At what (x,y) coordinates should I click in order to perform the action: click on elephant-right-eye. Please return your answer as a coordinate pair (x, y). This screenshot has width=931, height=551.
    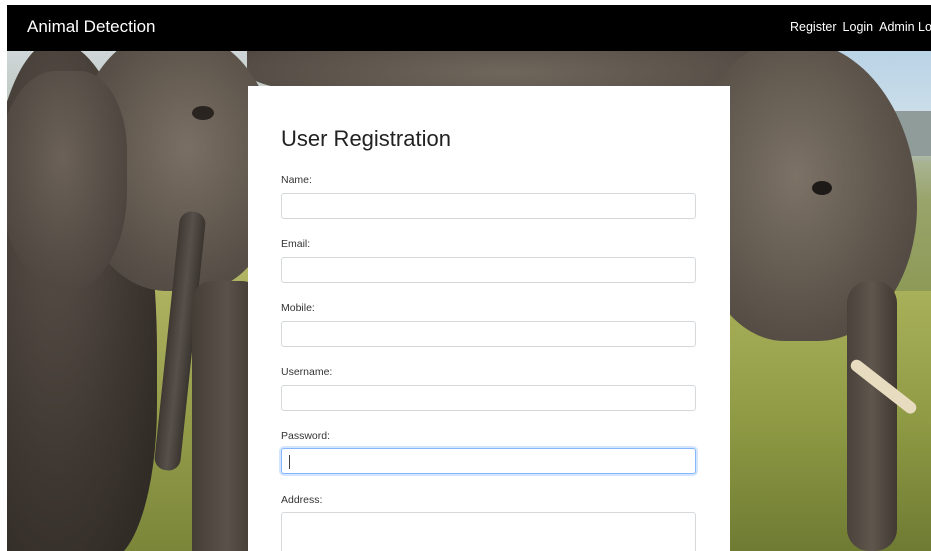
    Looking at the image, I should click on (822, 188).